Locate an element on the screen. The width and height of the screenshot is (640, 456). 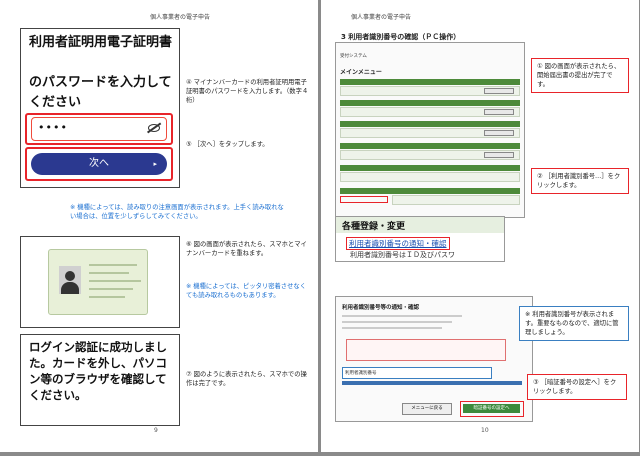
step-text: ［次へ］をタップします。 is located at coordinates (231, 144).